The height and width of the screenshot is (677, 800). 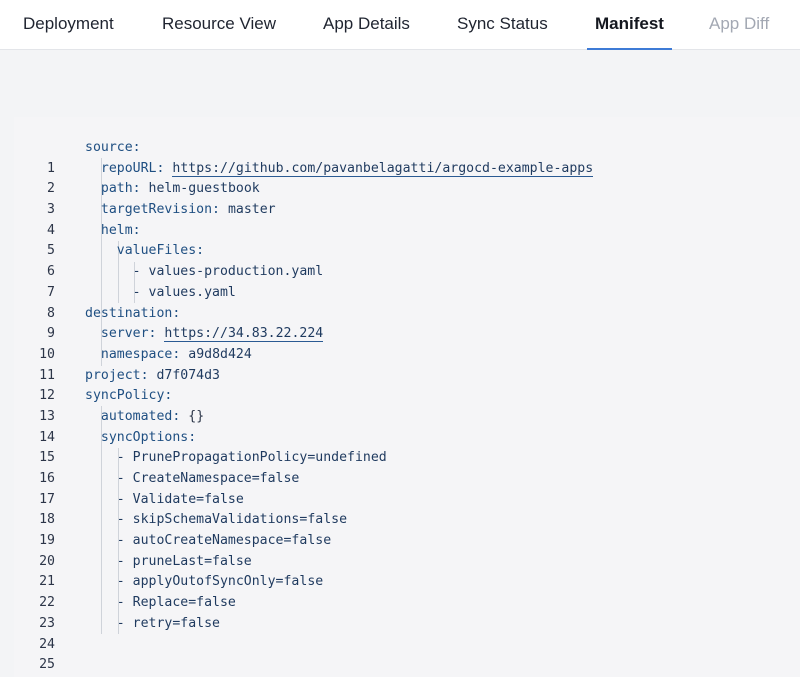 What do you see at coordinates (220, 582) in the screenshot?
I see `sync-option-item: - applyOutofSyncOnly=false` at bounding box center [220, 582].